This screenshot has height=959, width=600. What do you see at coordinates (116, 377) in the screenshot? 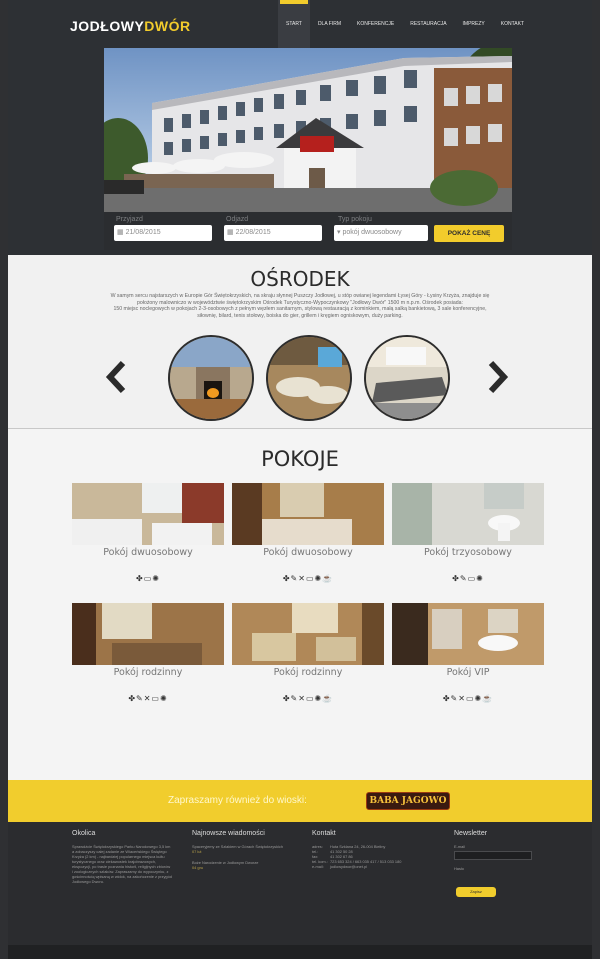
I see `chevron-left-icon` at bounding box center [116, 377].